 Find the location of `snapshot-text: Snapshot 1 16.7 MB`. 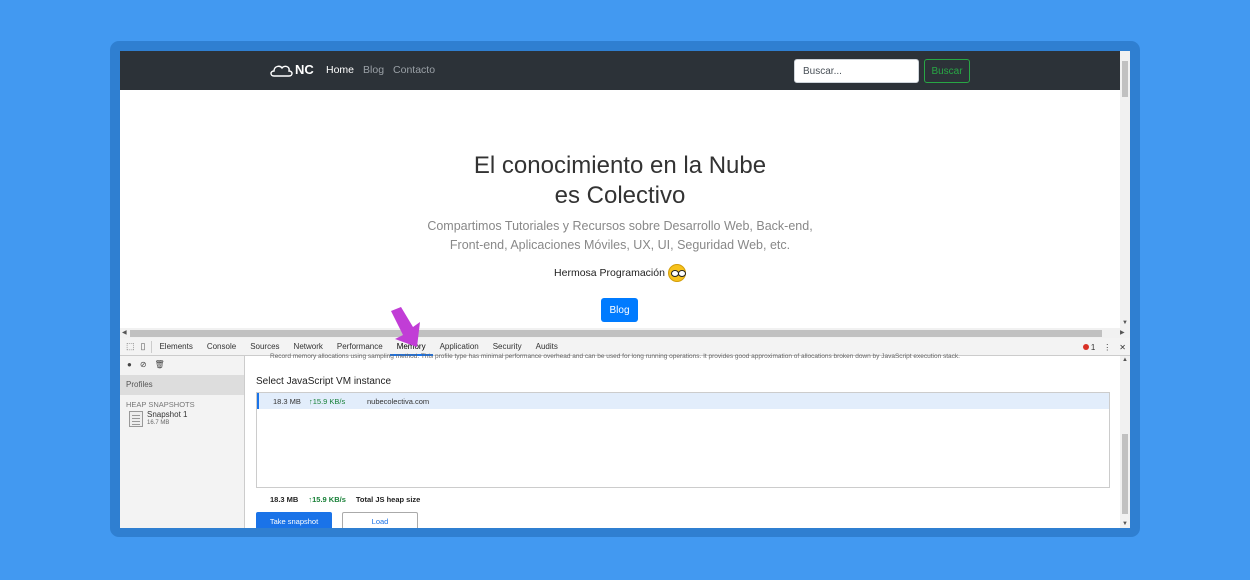

snapshot-text: Snapshot 1 16.7 MB is located at coordinates (167, 419).